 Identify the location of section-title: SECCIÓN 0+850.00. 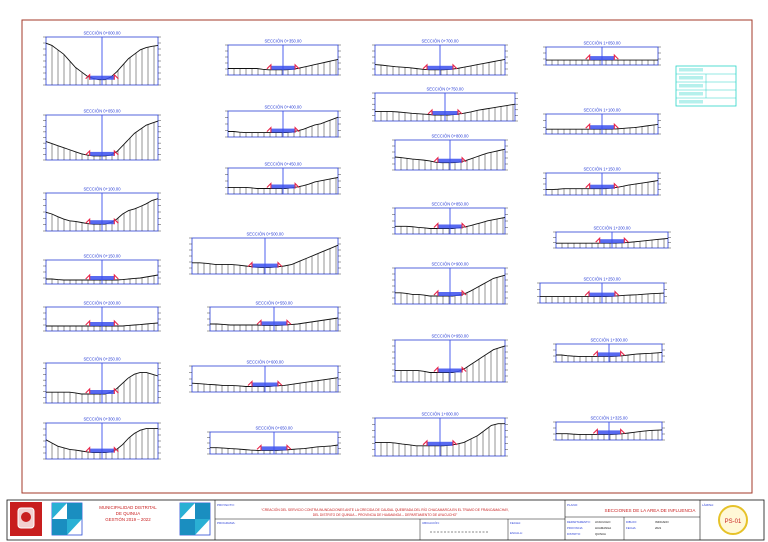
(451, 204).